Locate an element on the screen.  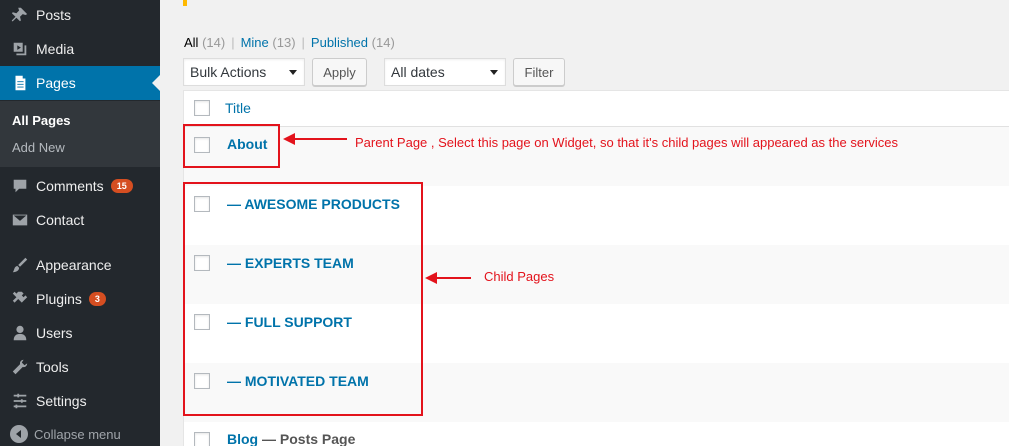
page-title-text: Blog is located at coordinates (243, 438).